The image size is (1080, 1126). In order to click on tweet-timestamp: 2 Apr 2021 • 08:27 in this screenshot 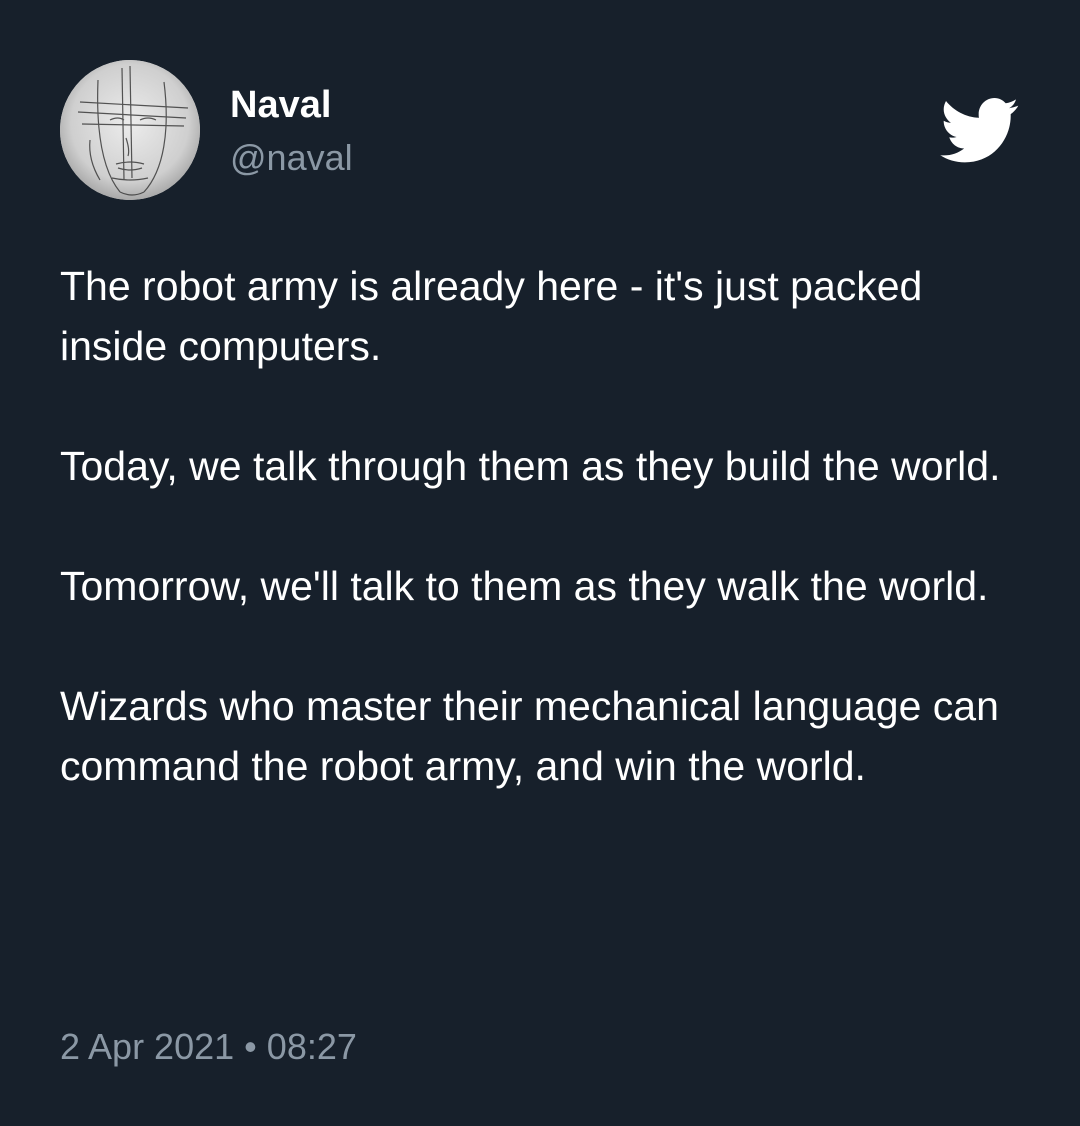, I will do `click(208, 1047)`.